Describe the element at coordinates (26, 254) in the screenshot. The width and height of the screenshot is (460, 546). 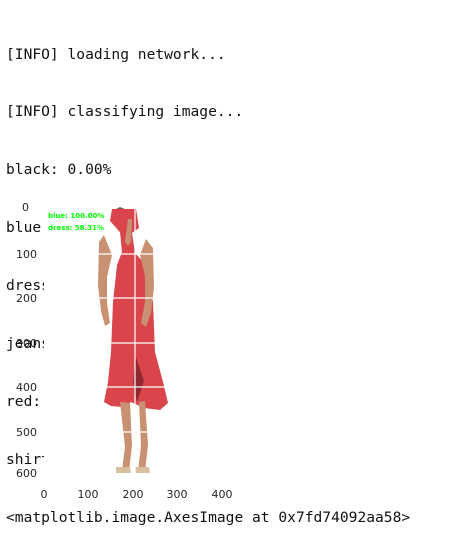
I see `y-tick-100: 100` at that location.